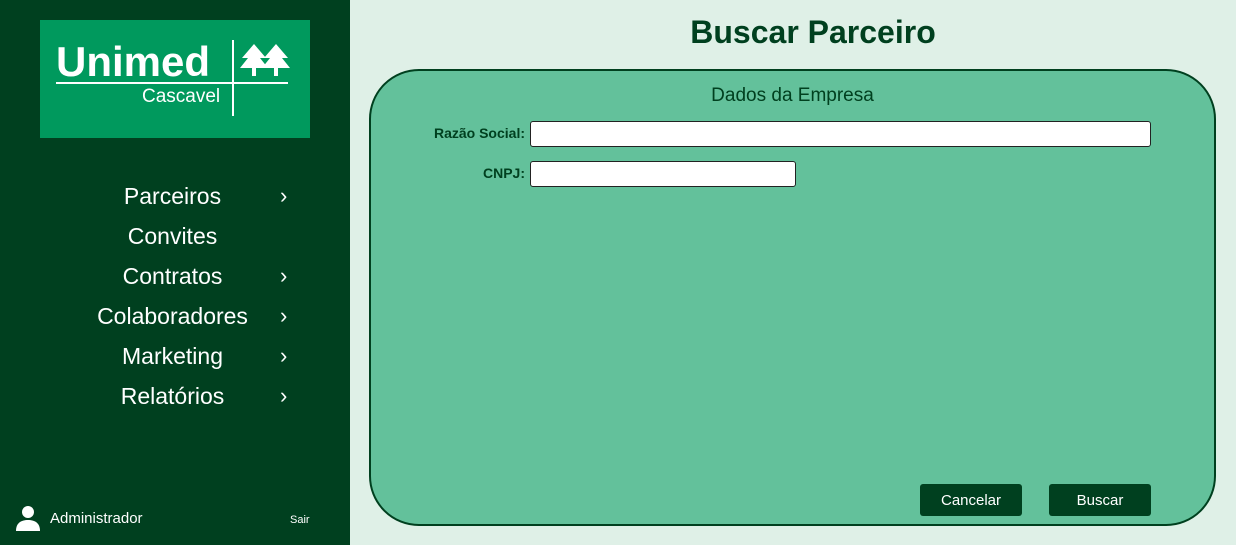 The image size is (1236, 545). I want to click on user-name: Administrador, so click(96, 518).